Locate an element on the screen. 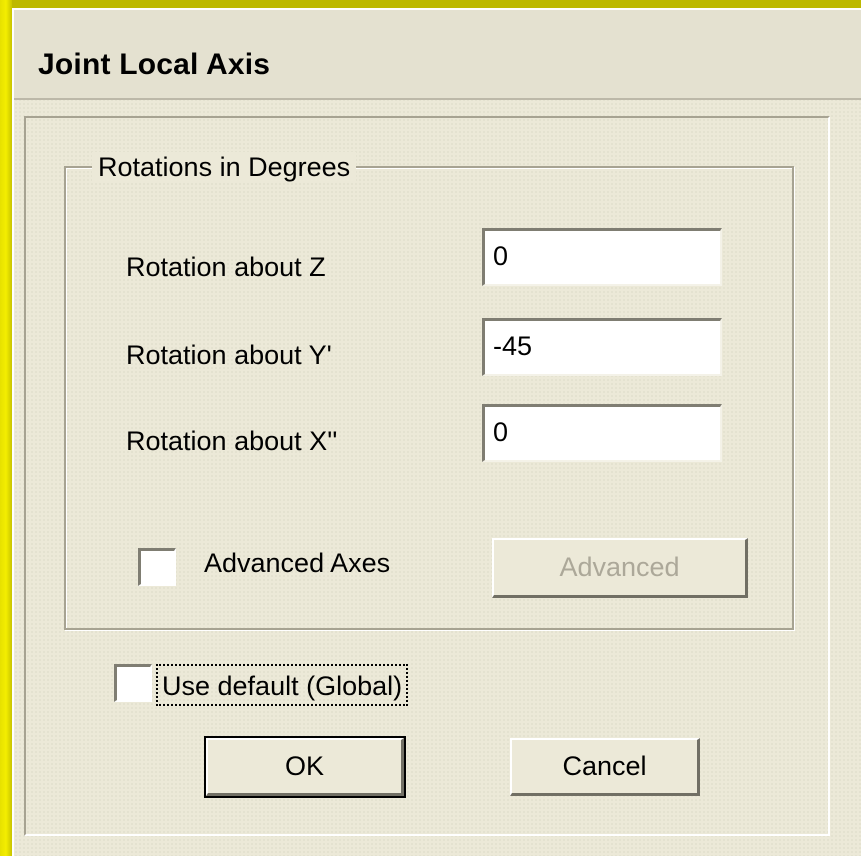 The image size is (861, 856). desktop-background-left is located at coordinates (6, 428).